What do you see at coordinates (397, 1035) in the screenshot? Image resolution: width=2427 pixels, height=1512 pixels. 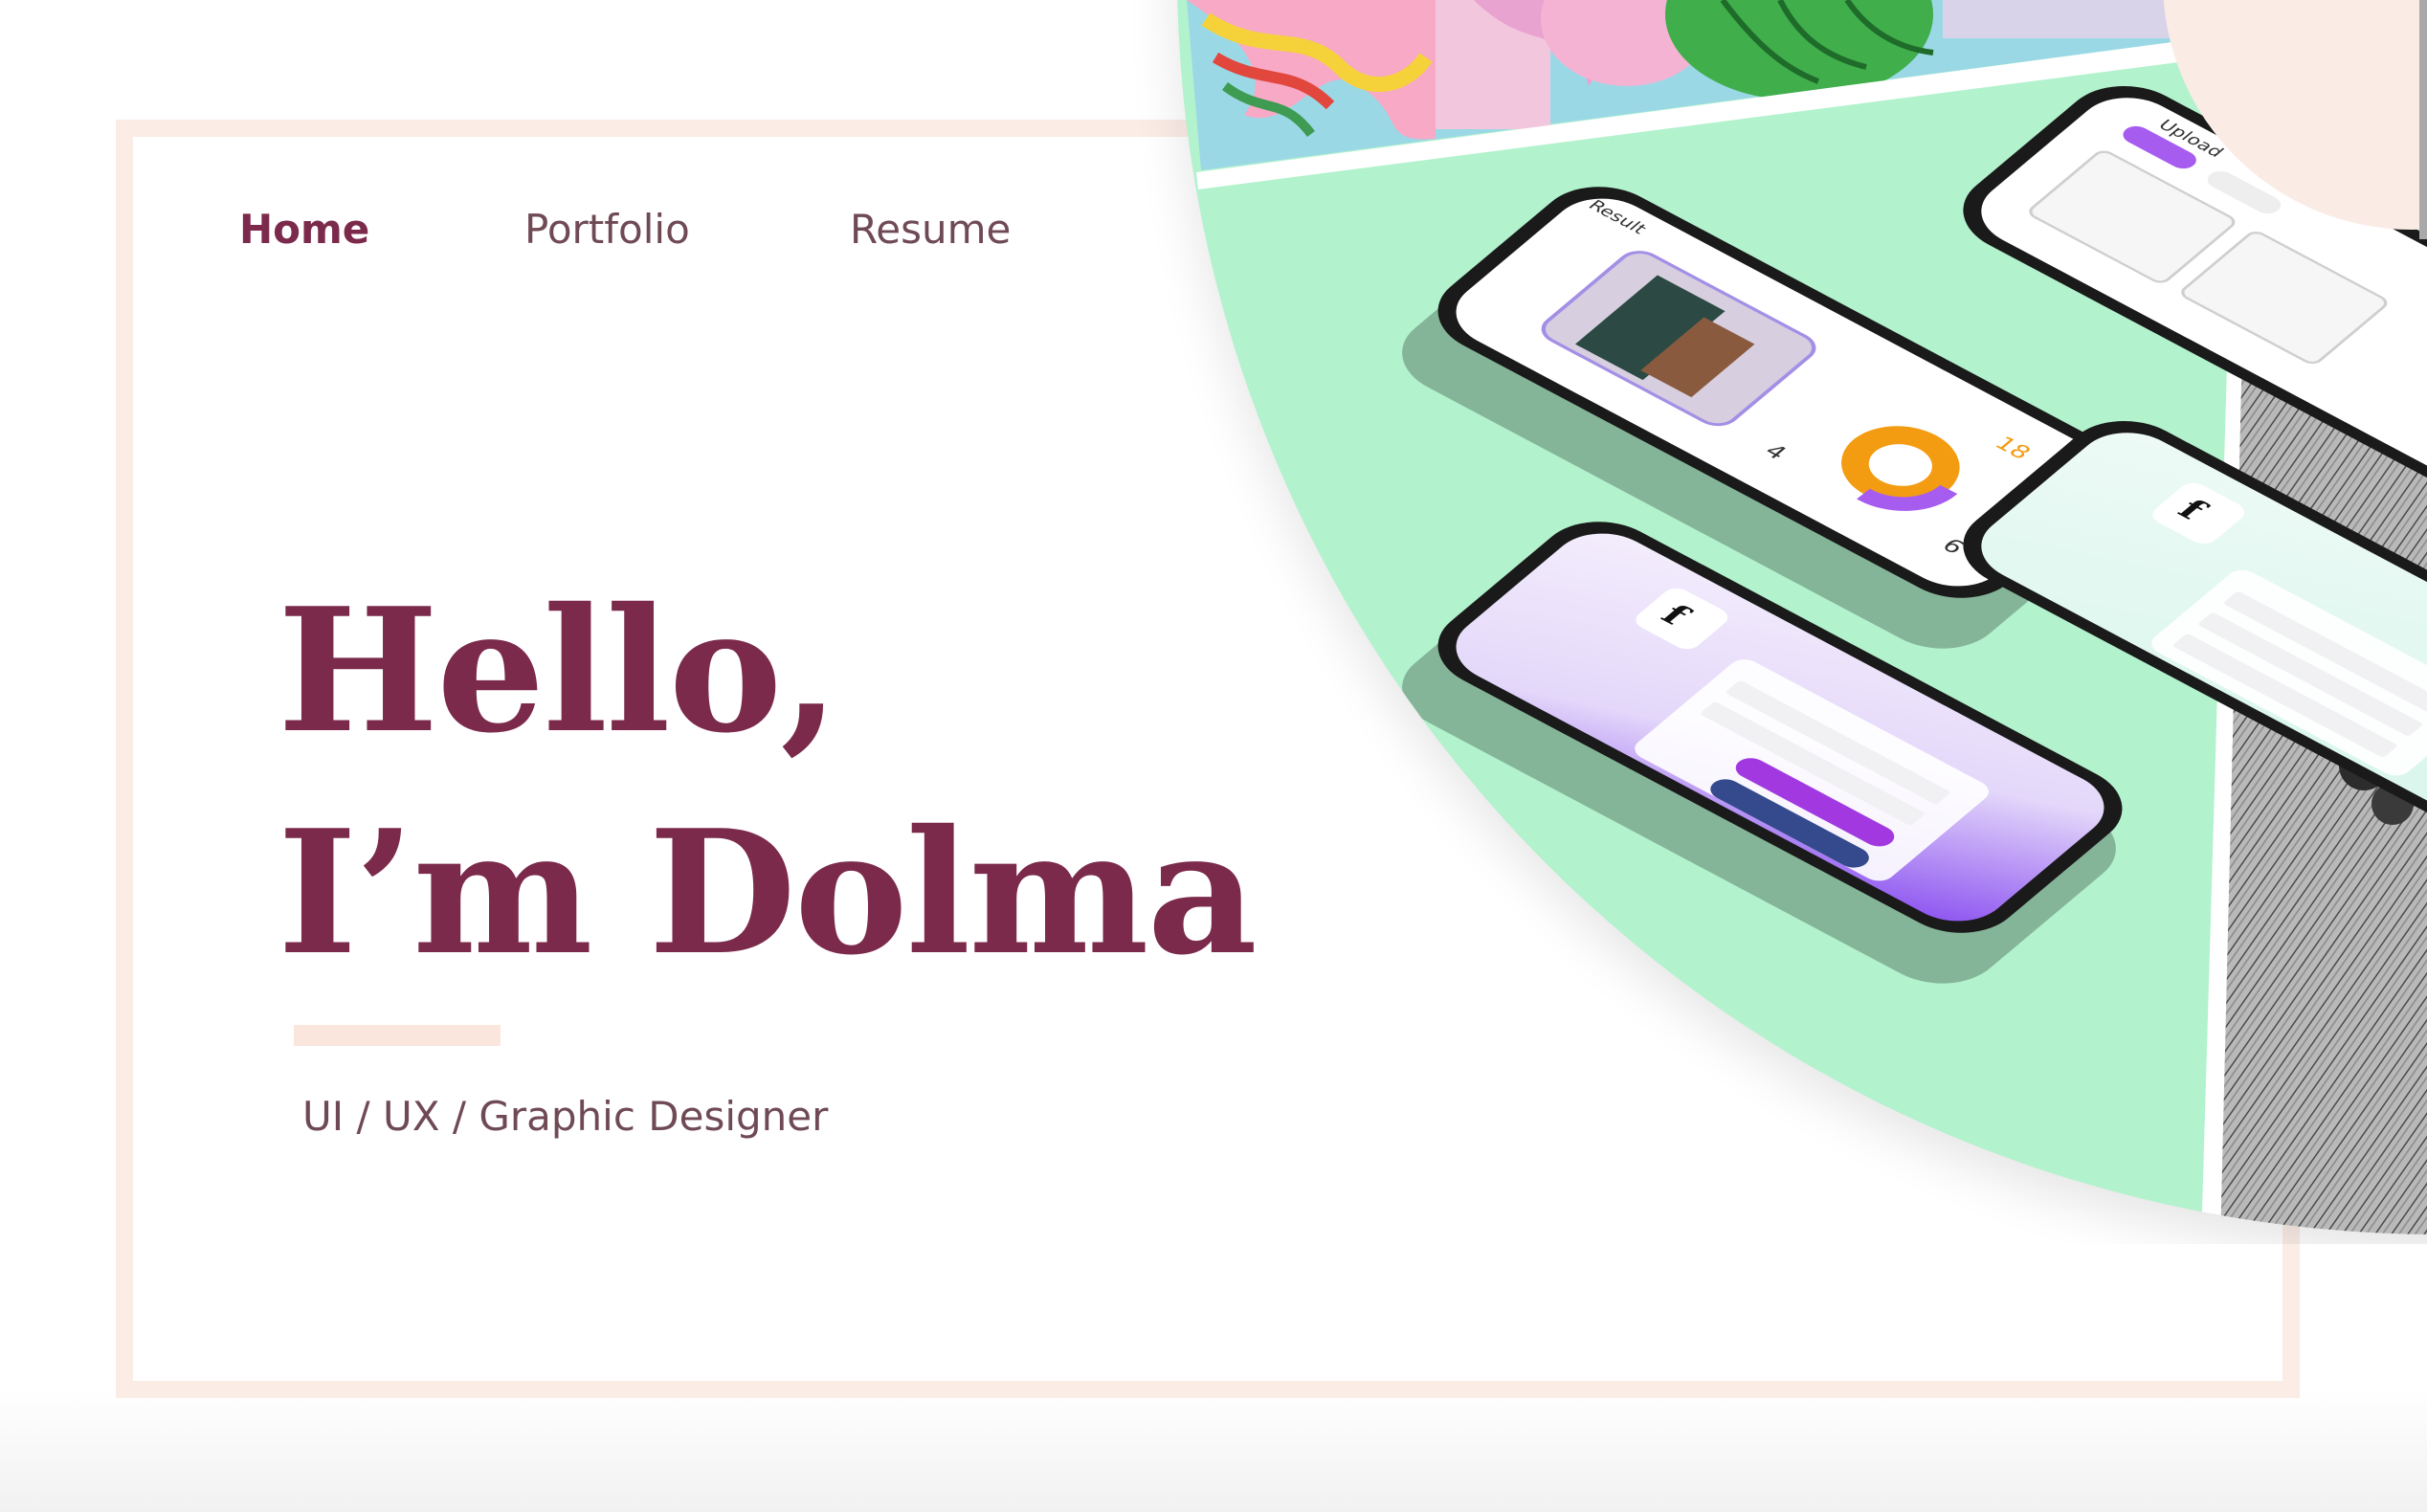 I see `accent-divider` at bounding box center [397, 1035].